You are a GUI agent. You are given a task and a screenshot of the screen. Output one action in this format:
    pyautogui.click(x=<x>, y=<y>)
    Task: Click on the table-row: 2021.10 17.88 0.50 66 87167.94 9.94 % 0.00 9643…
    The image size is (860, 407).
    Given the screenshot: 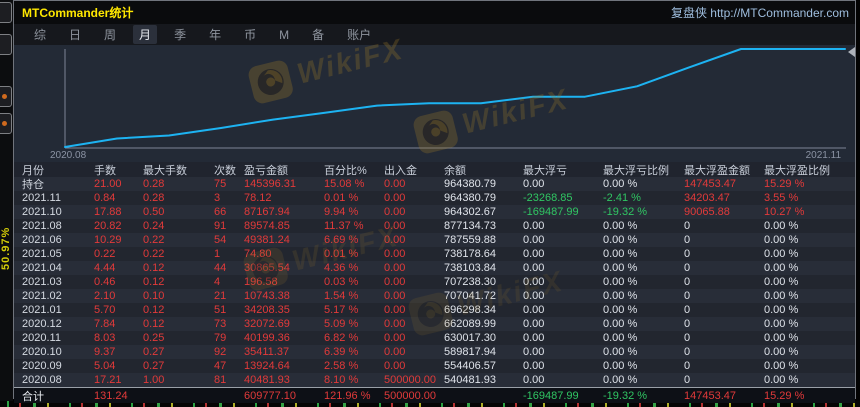 What is the action you would take?
    pyautogui.click(x=434, y=212)
    